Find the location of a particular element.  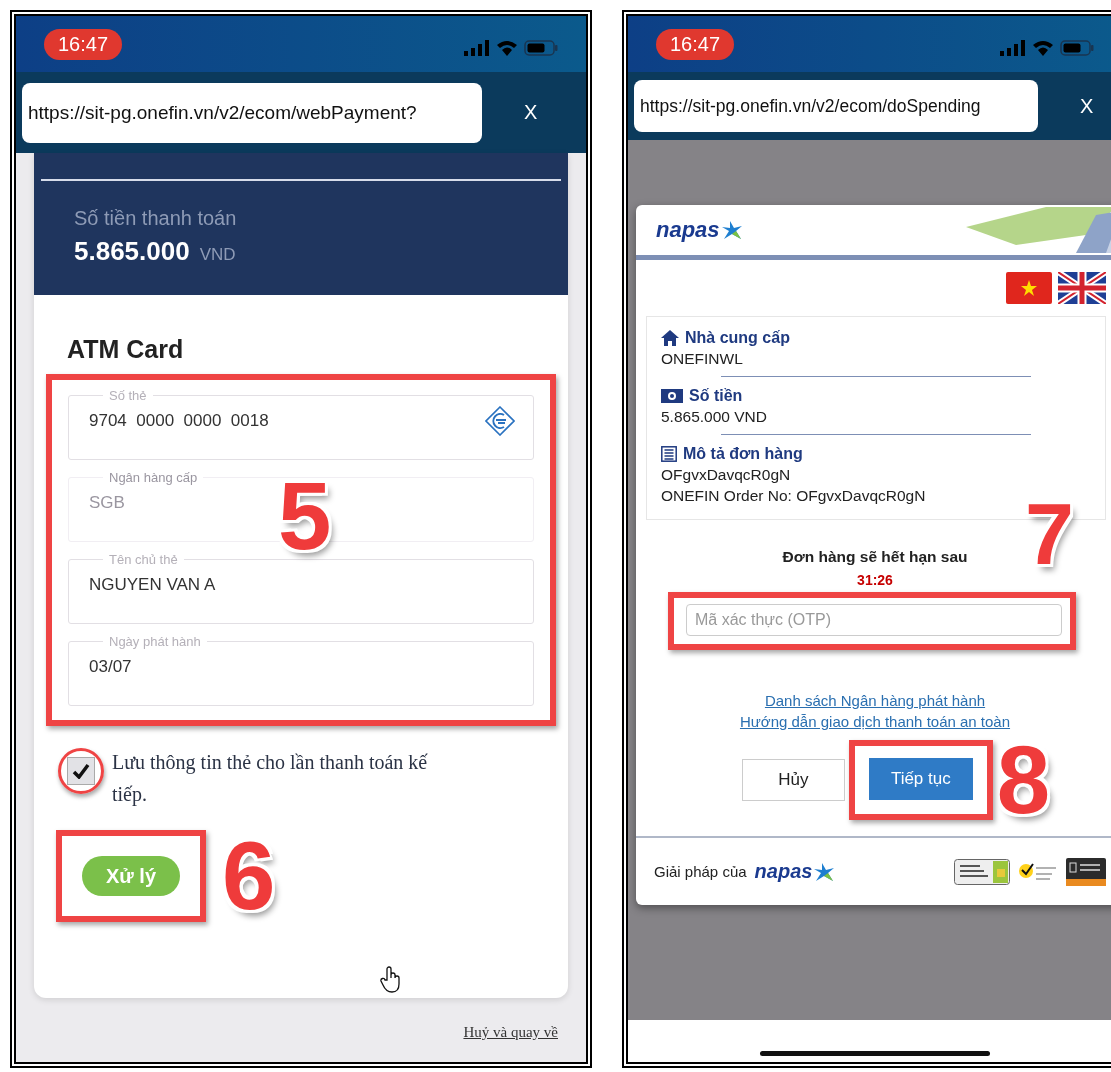

form-title: ATM Card is located at coordinates (126, 349).